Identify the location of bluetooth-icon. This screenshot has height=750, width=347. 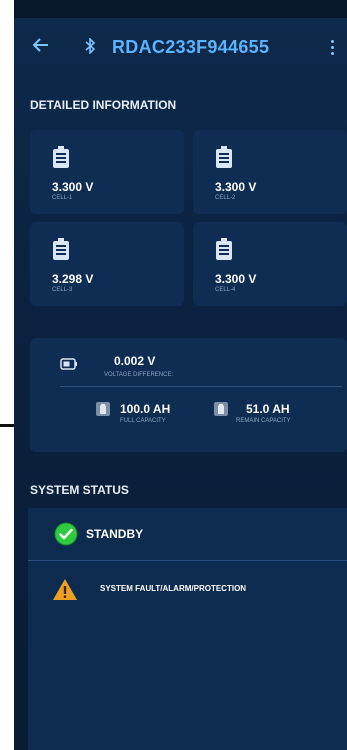
(90, 47).